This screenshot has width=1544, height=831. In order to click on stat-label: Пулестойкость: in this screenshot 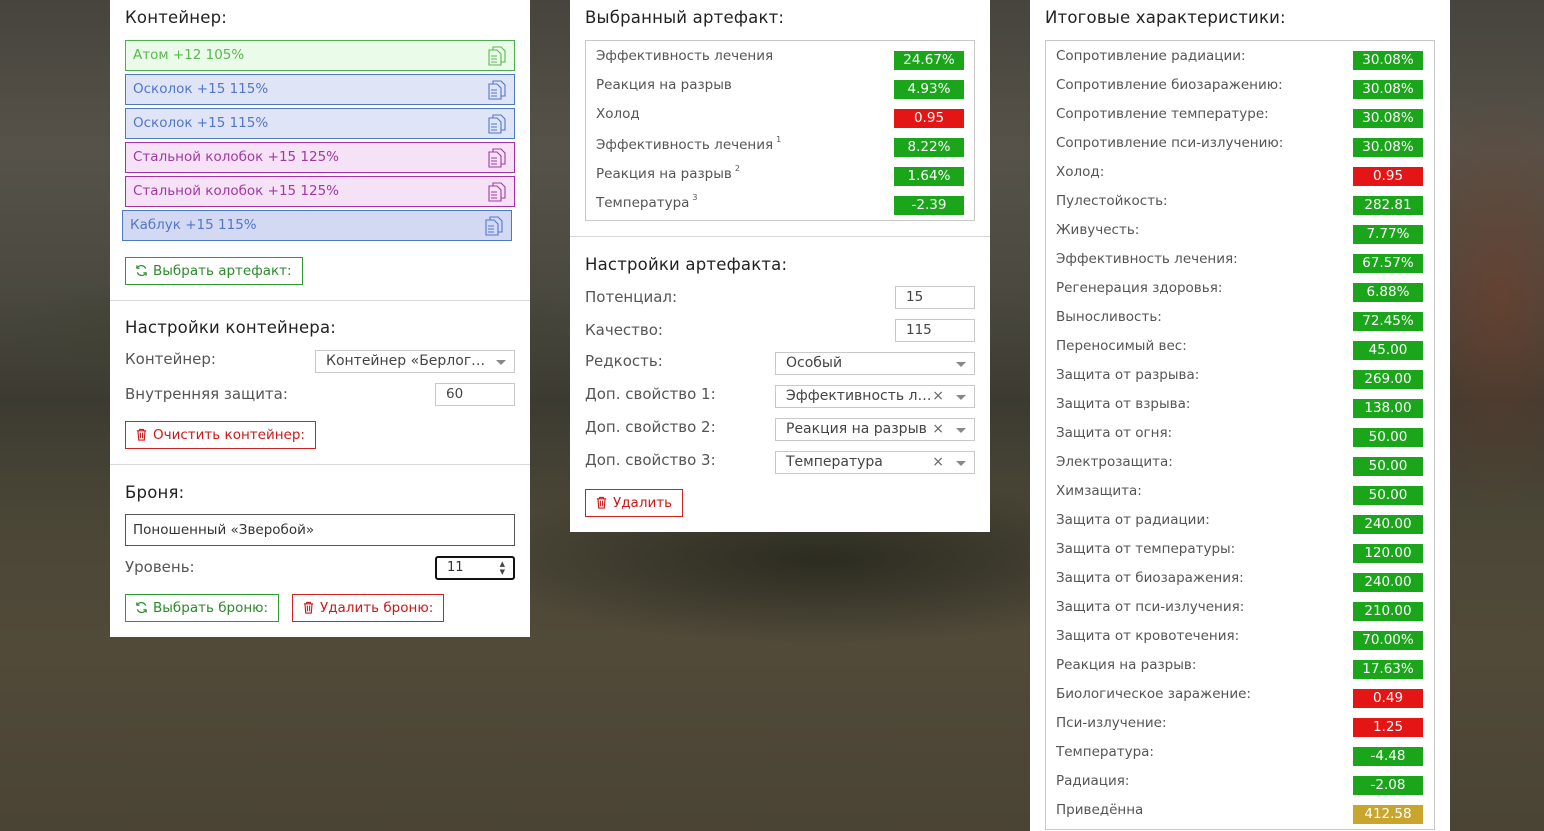, I will do `click(1112, 201)`.